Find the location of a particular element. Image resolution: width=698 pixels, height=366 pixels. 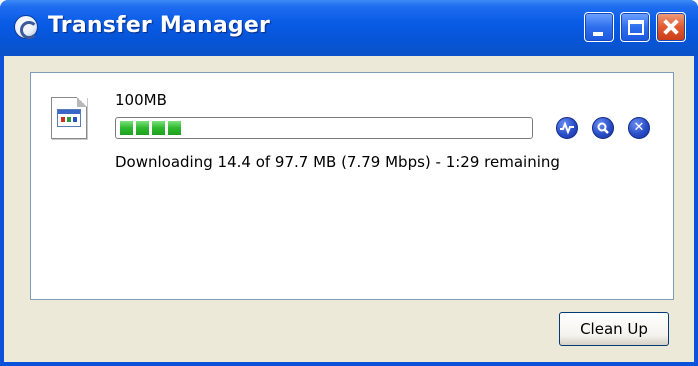

activity-icon is located at coordinates (567, 128).